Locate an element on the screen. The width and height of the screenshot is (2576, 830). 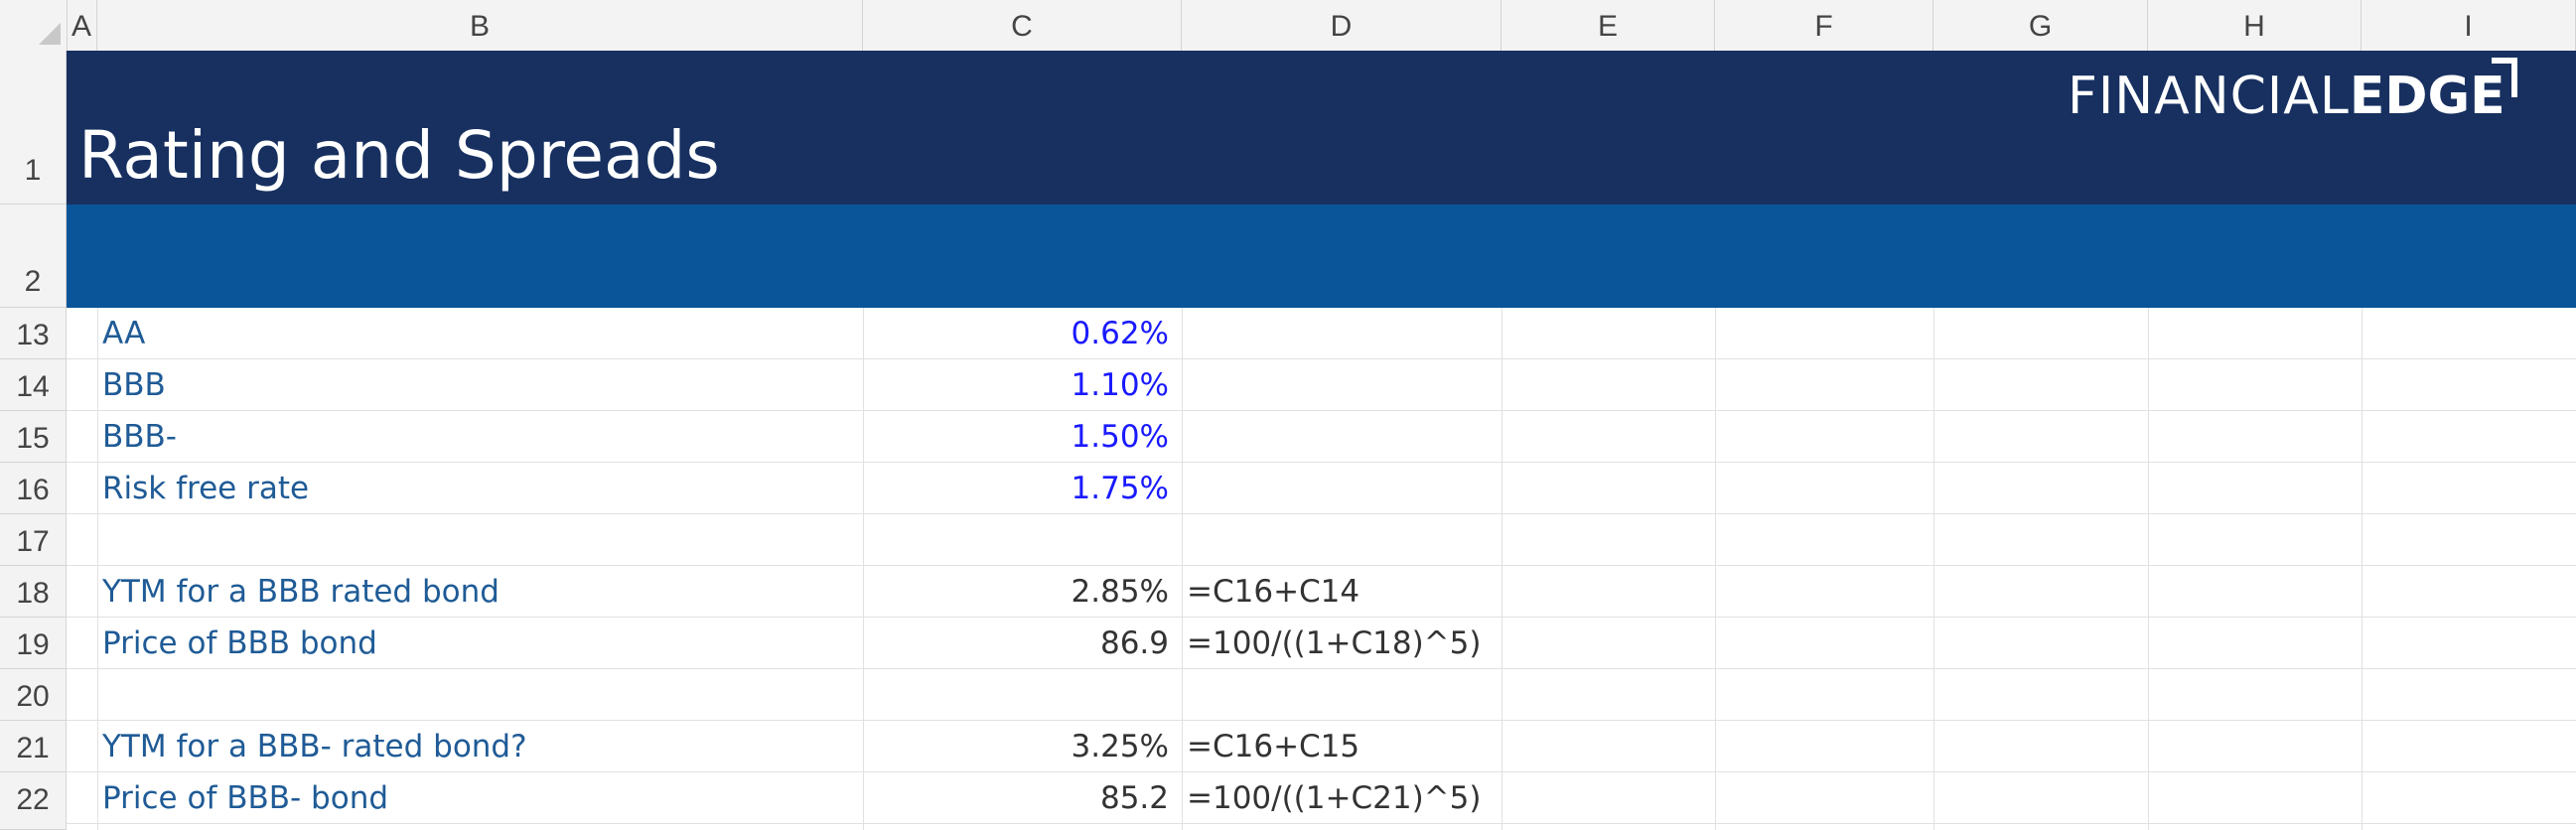
row-header-1: 1 is located at coordinates (34, 128).